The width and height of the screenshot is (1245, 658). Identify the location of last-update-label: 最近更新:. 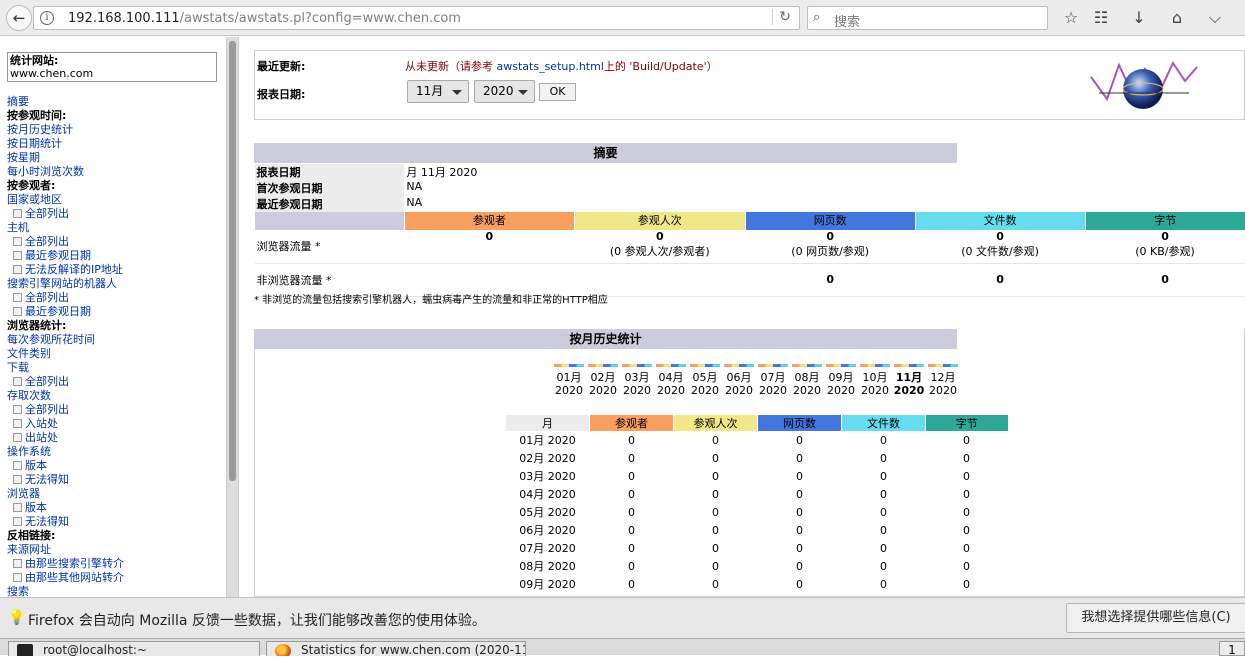
(281, 66).